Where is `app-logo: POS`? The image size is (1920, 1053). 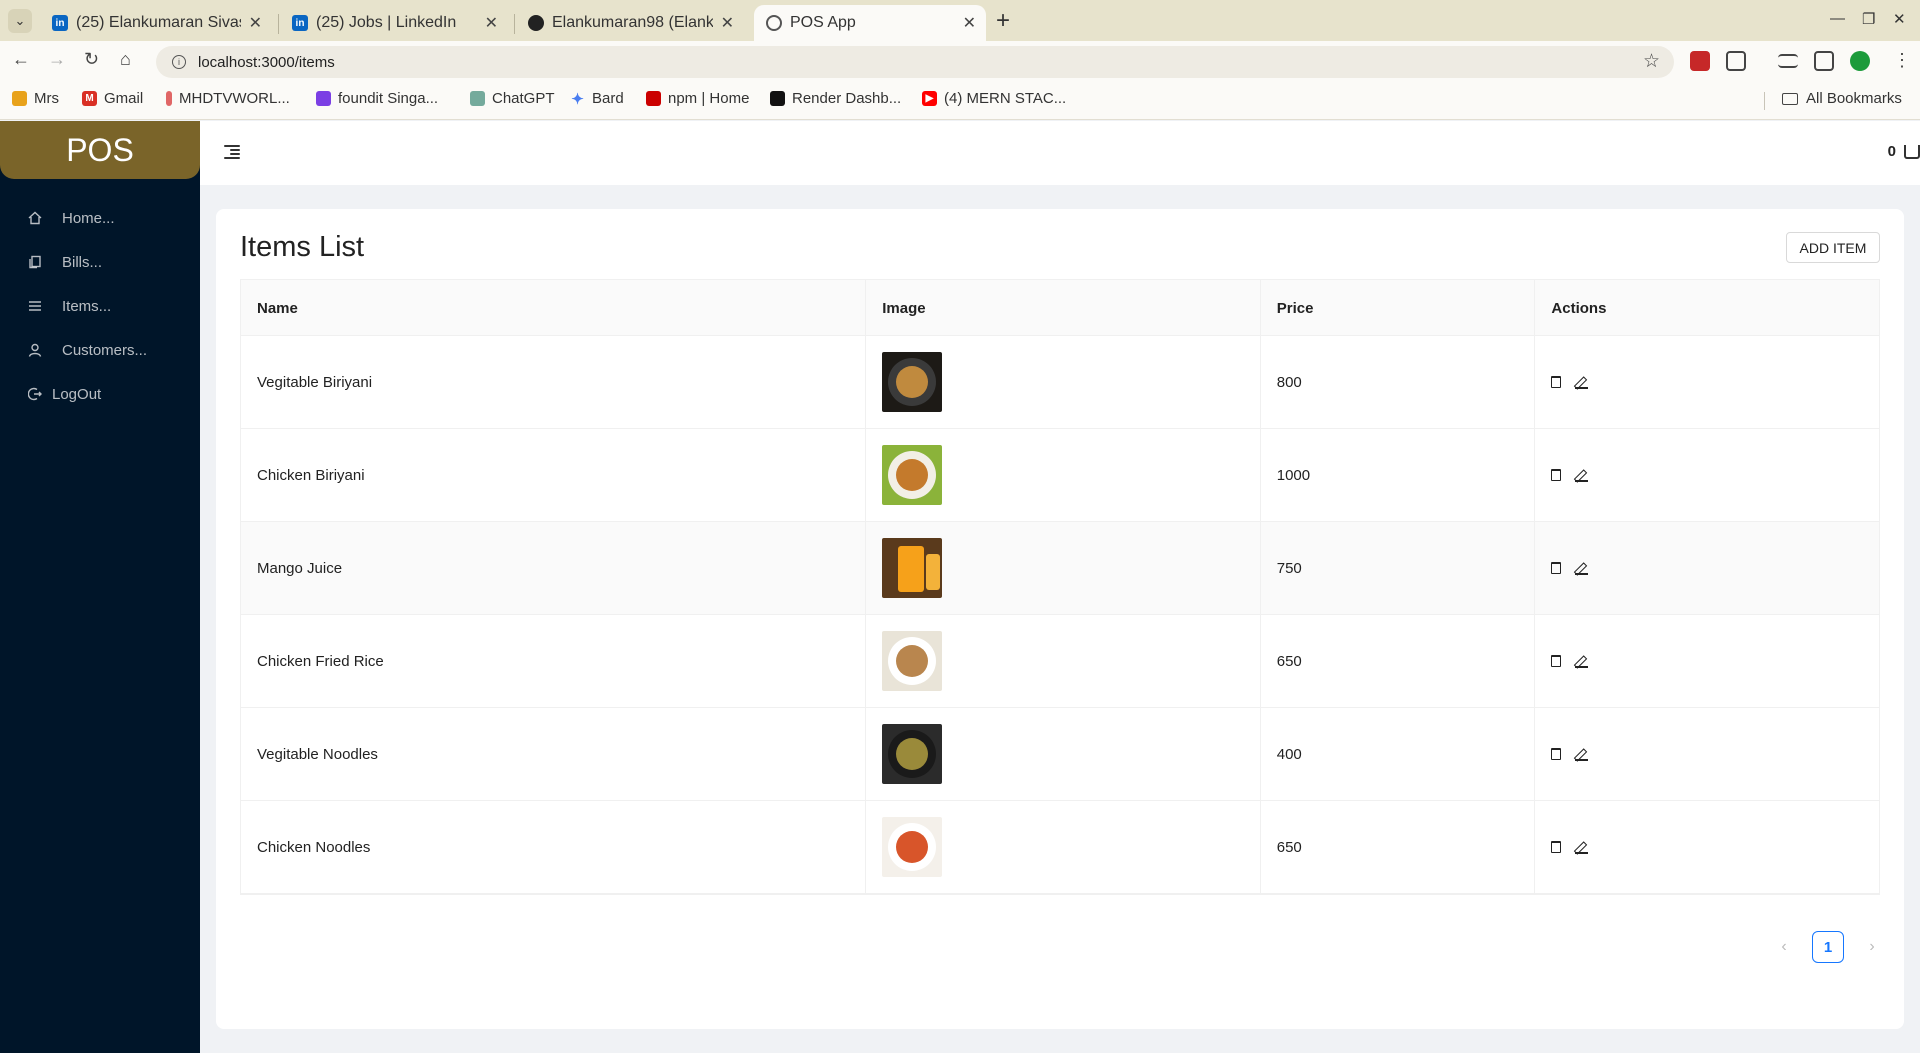 app-logo: POS is located at coordinates (100, 150).